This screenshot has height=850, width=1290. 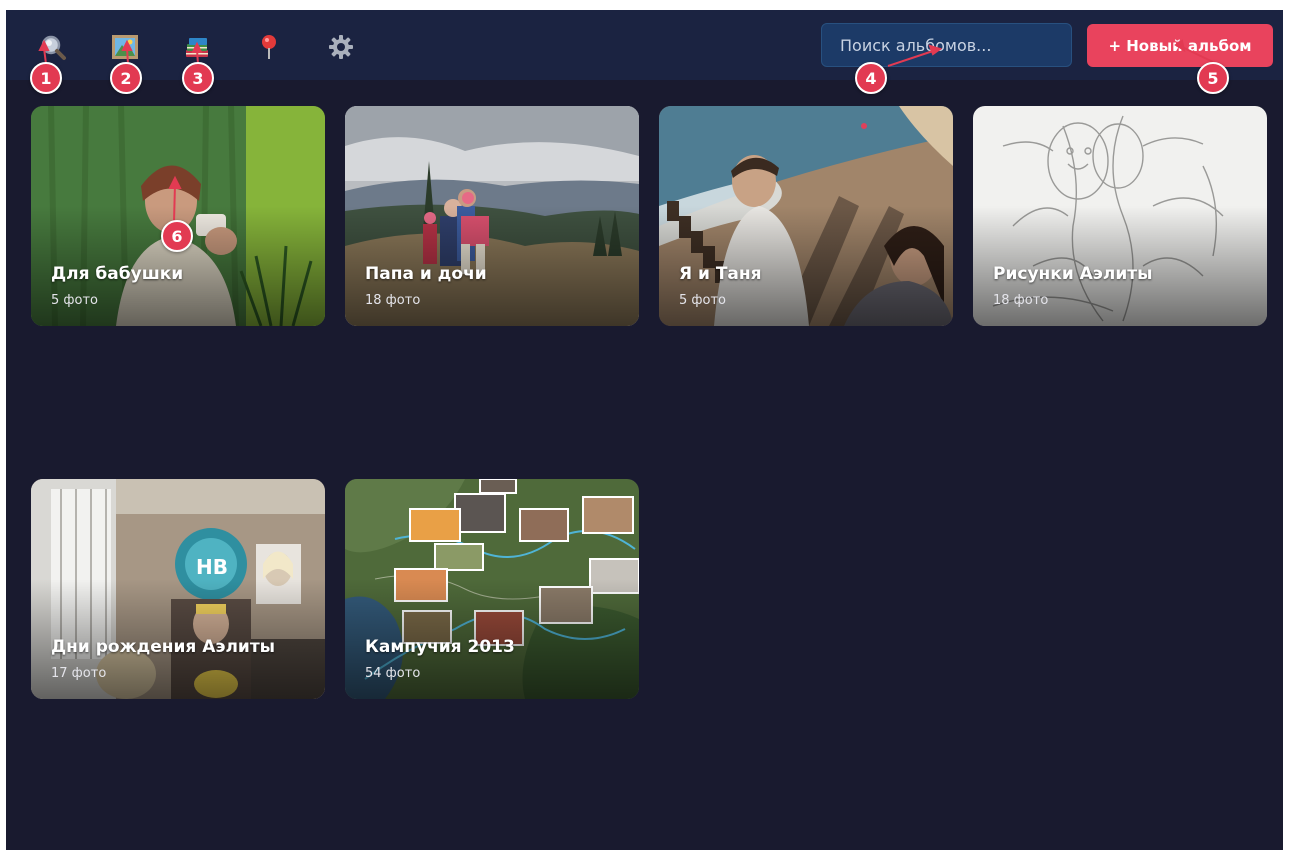 What do you see at coordinates (871, 78) in the screenshot?
I see `annotation-marker: 4` at bounding box center [871, 78].